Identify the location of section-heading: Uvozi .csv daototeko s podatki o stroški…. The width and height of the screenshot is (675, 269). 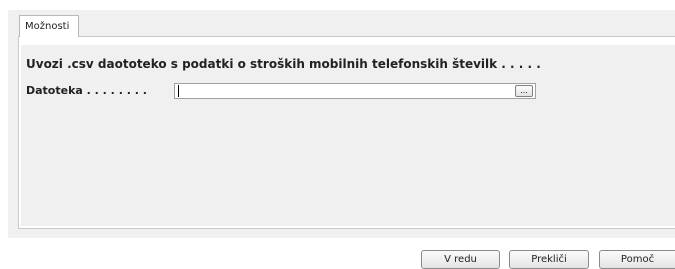
(283, 64).